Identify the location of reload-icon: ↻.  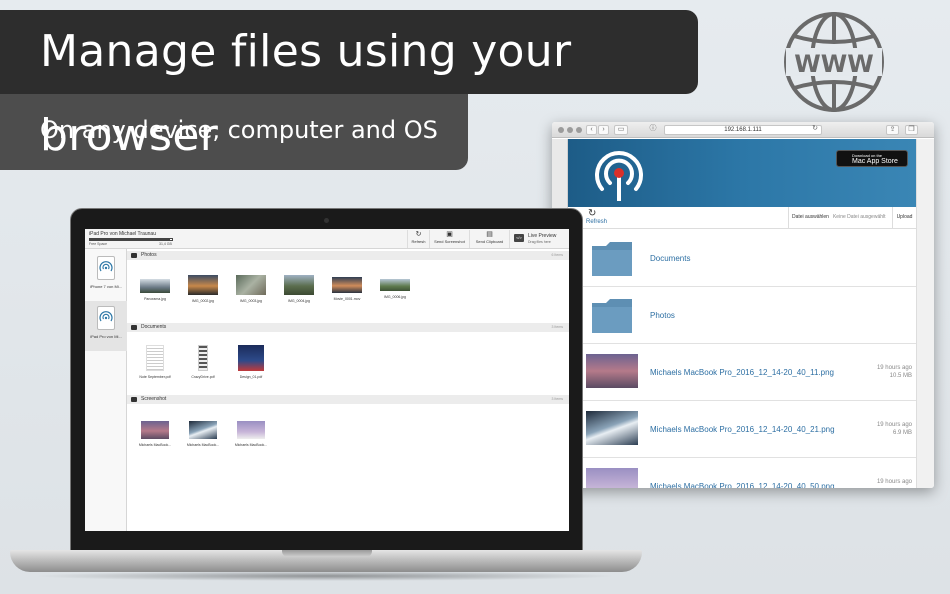
(815, 130).